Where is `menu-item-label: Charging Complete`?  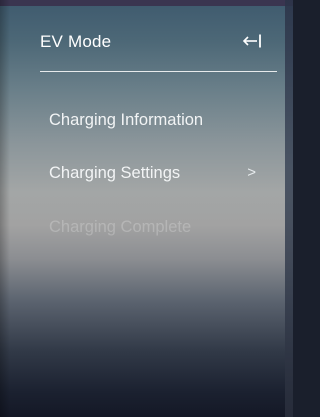 menu-item-label: Charging Complete is located at coordinates (120, 227).